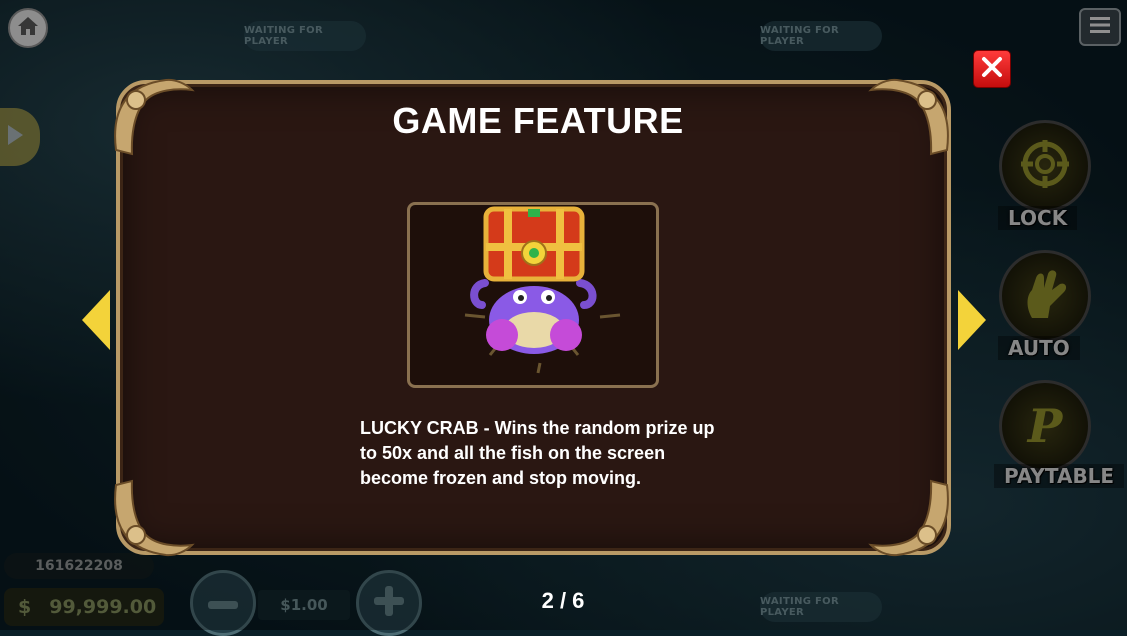 Image resolution: width=1127 pixels, height=636 pixels. Describe the element at coordinates (972, 320) in the screenshot. I see `next-arrow-icon` at that location.